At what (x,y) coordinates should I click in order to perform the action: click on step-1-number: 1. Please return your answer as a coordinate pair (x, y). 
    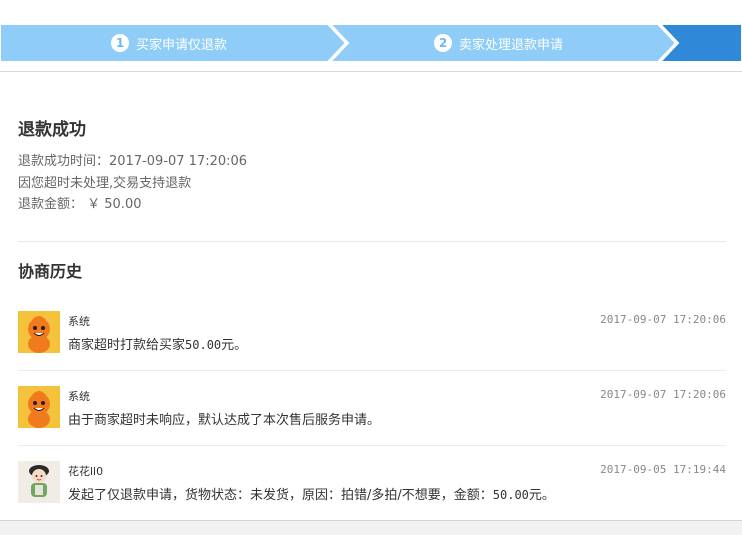
    Looking at the image, I should click on (120, 43).